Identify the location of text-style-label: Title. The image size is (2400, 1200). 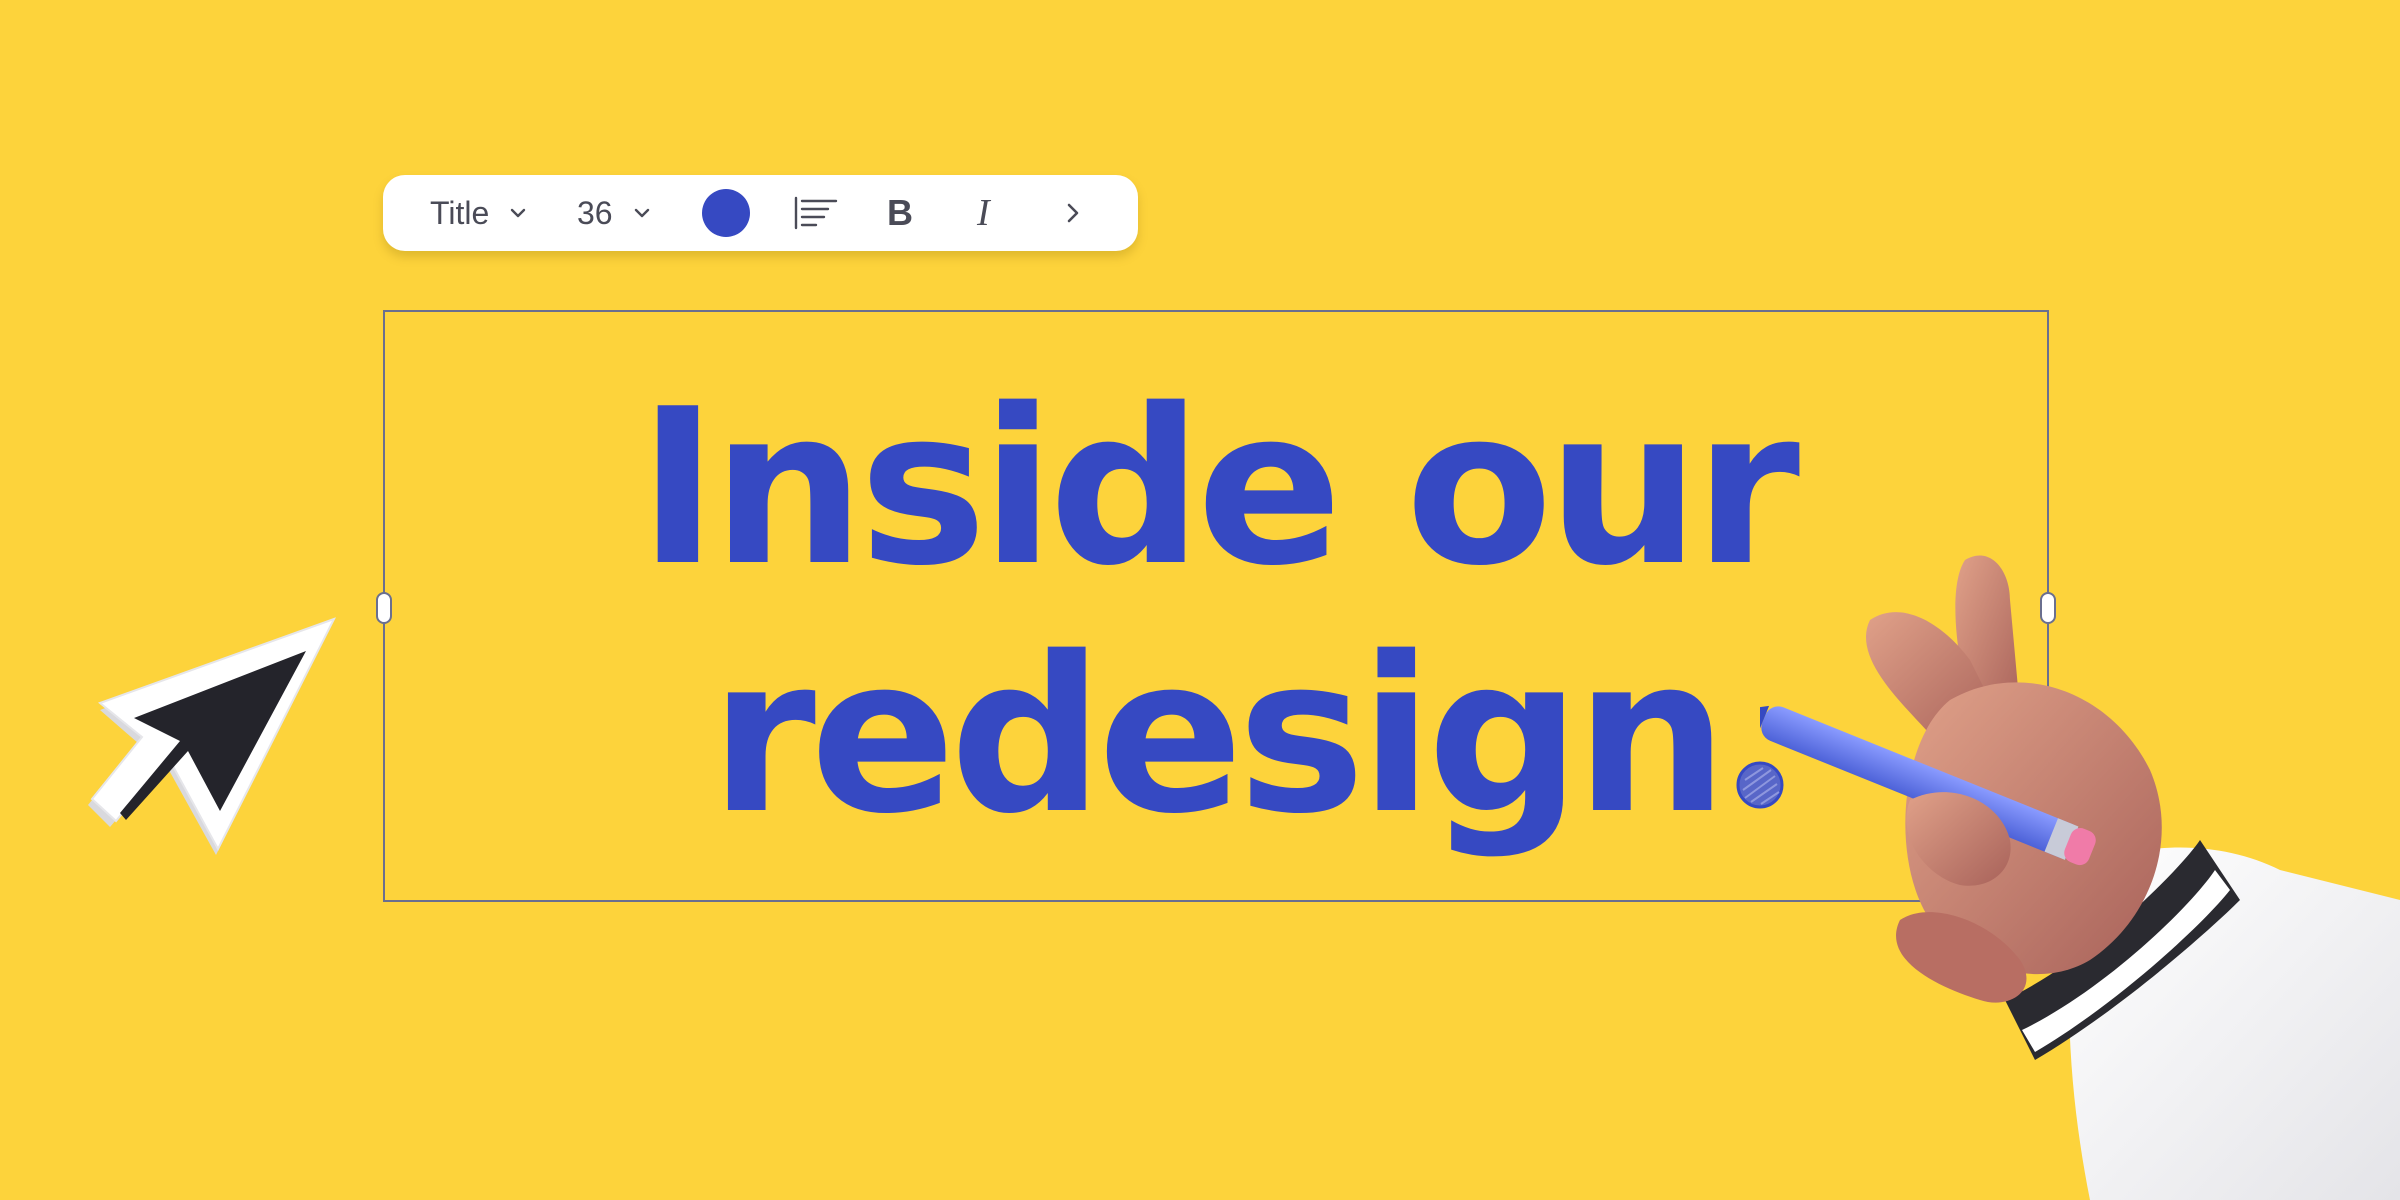
(460, 212).